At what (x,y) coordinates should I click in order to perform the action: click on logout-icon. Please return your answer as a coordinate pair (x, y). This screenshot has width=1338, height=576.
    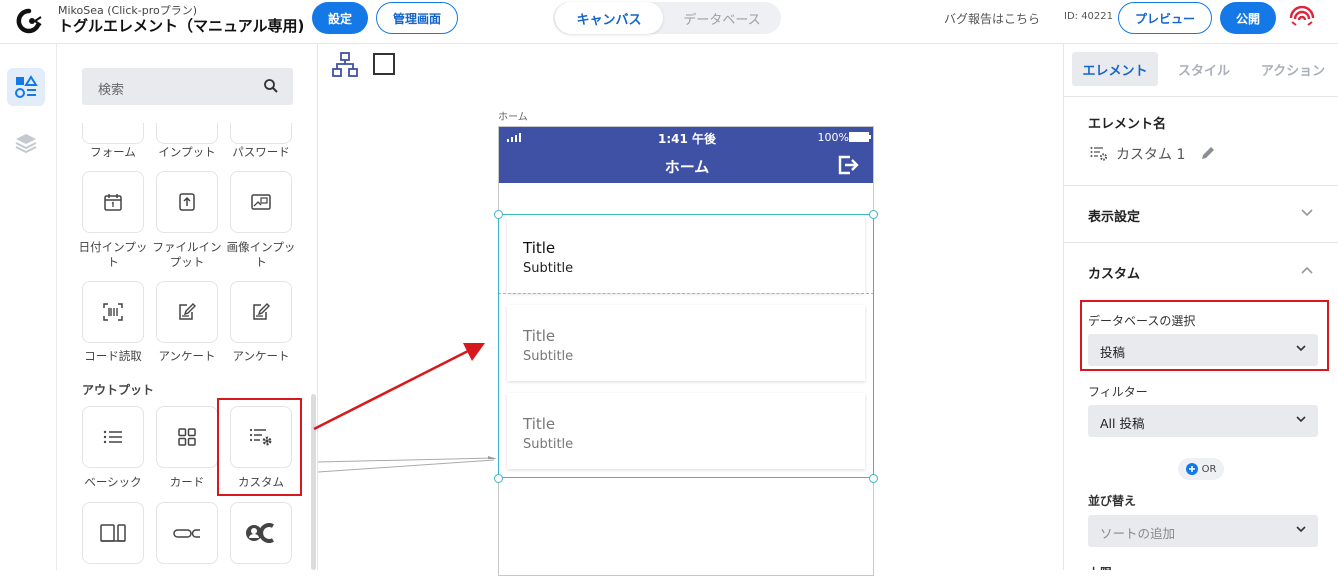
    Looking at the image, I should click on (848, 165).